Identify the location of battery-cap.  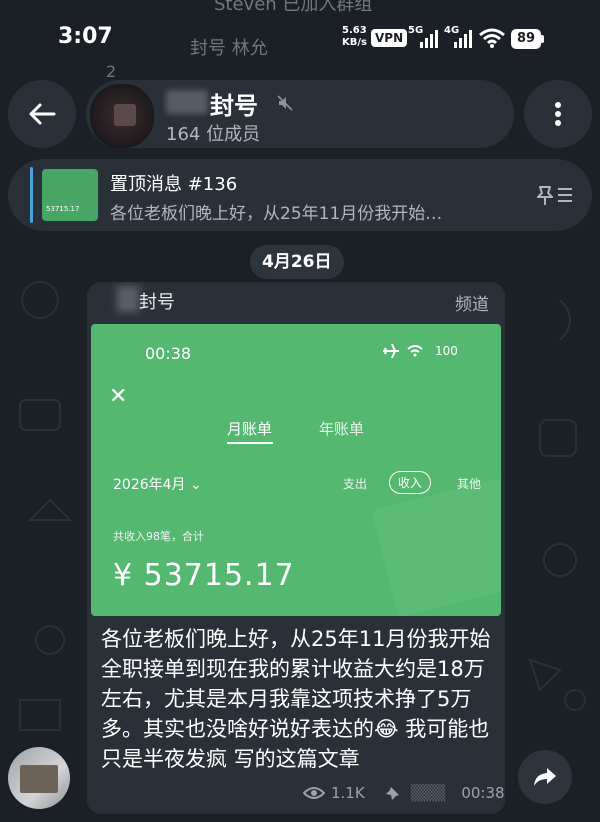
(542, 39).